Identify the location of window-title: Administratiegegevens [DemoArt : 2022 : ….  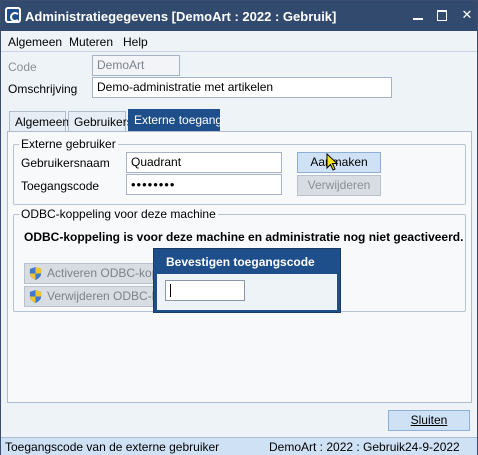
(181, 16).